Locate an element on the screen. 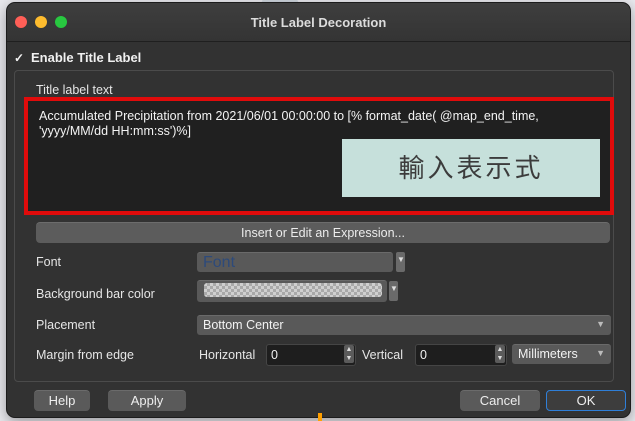 The height and width of the screenshot is (421, 635). cancel-button: Cancel is located at coordinates (500, 400).